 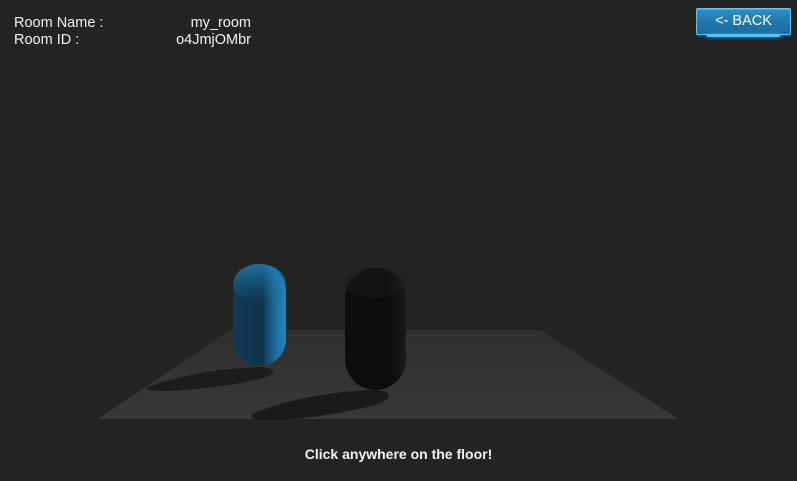 I want to click on blue-avatar, so click(x=259, y=315).